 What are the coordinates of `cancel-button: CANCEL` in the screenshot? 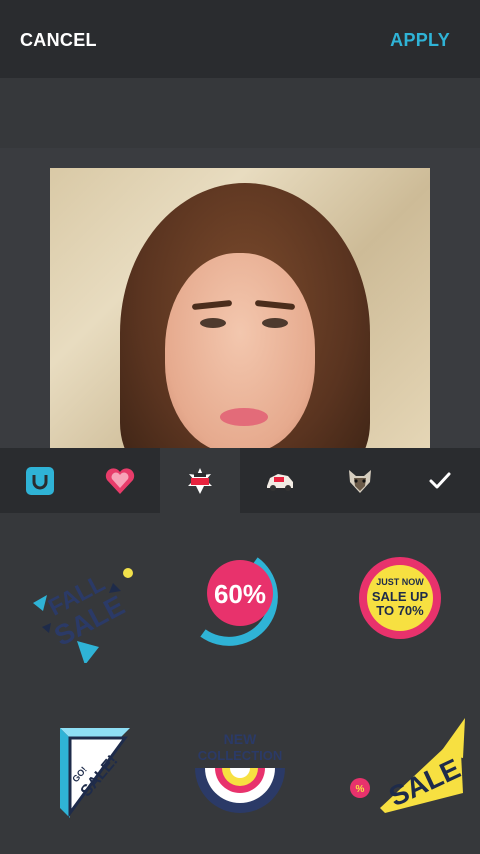 It's located at (58, 40).